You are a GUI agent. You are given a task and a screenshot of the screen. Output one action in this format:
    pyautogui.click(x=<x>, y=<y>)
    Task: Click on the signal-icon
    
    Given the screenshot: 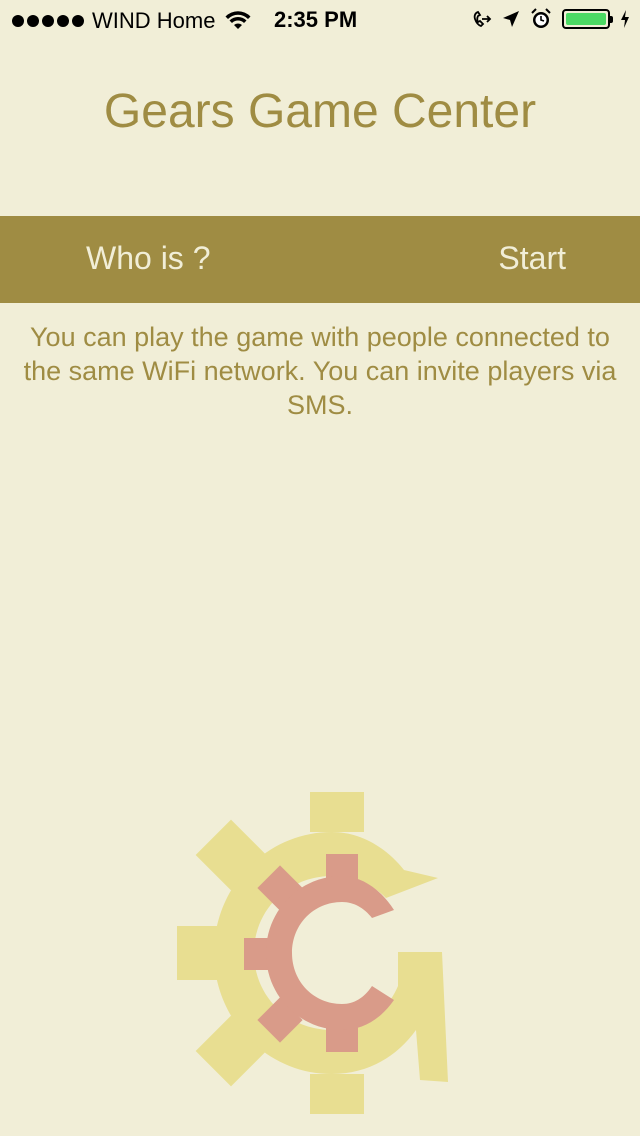 What is the action you would take?
    pyautogui.click(x=48, y=21)
    